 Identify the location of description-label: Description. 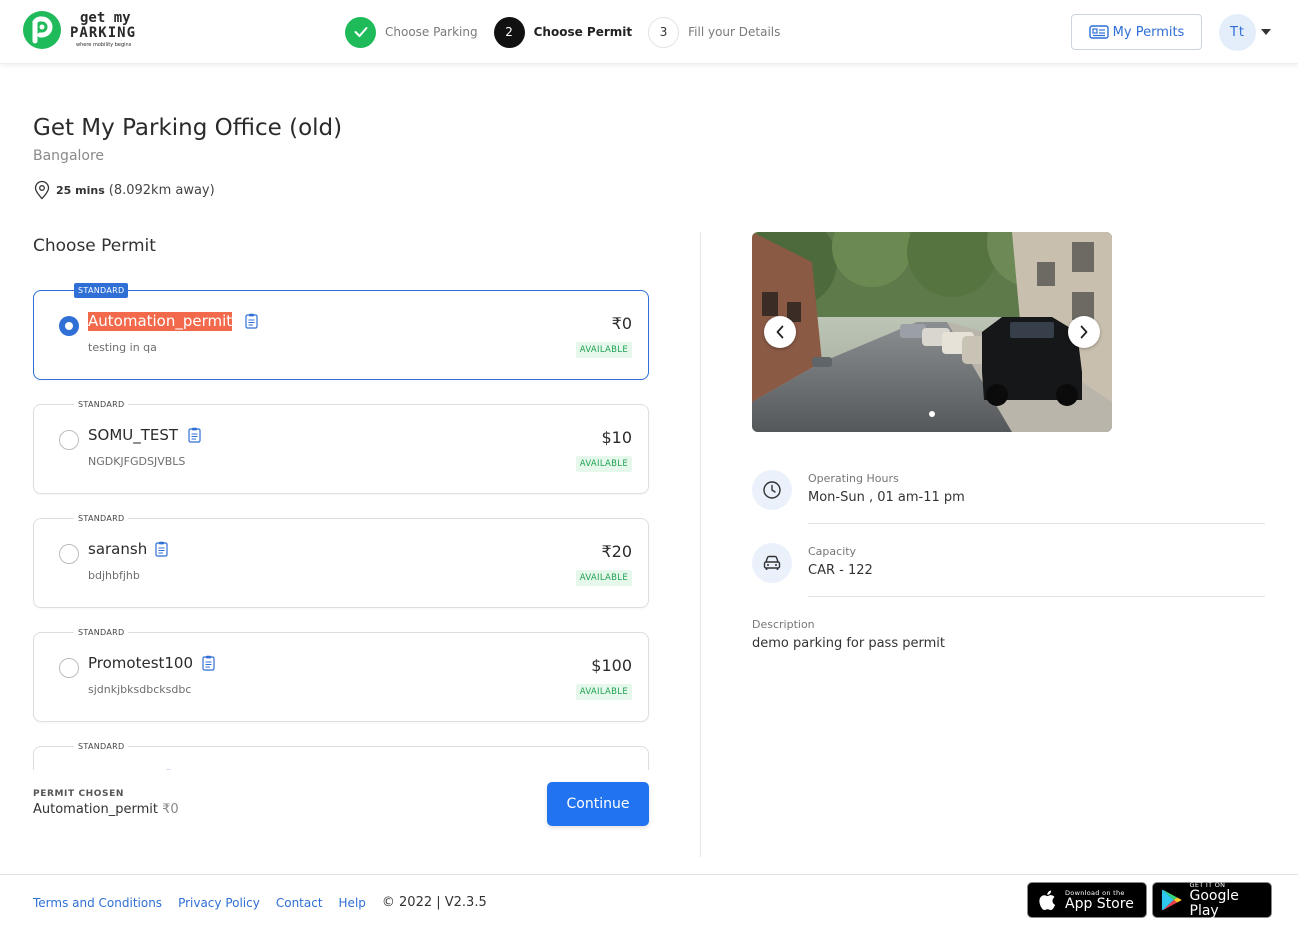
(783, 624).